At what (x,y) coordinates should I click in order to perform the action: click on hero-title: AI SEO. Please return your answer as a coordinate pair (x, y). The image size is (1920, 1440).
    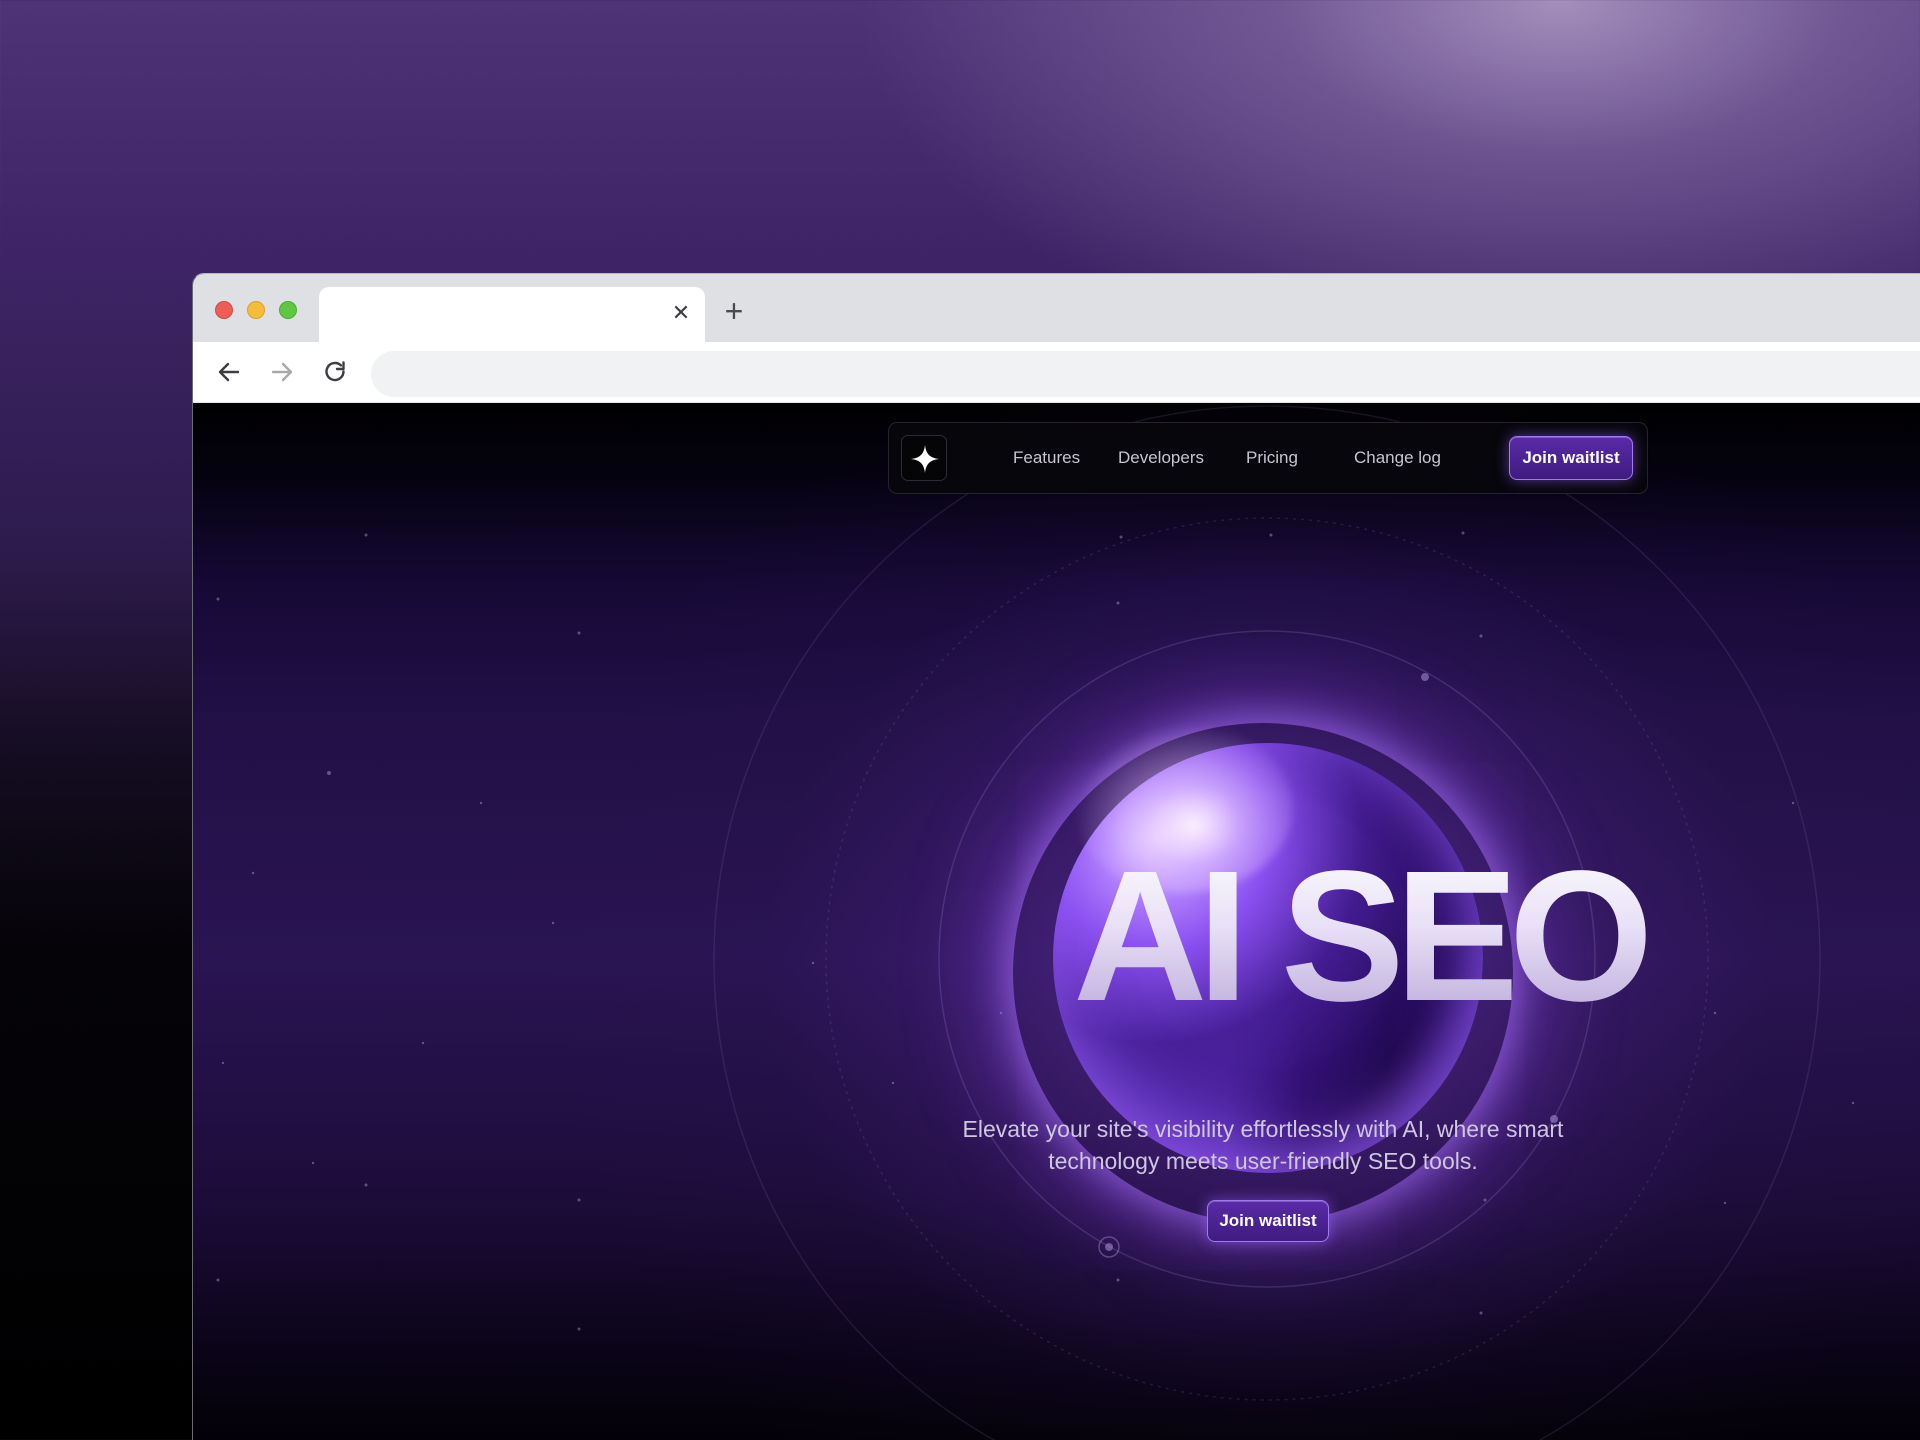
    Looking at the image, I should click on (1423, 937).